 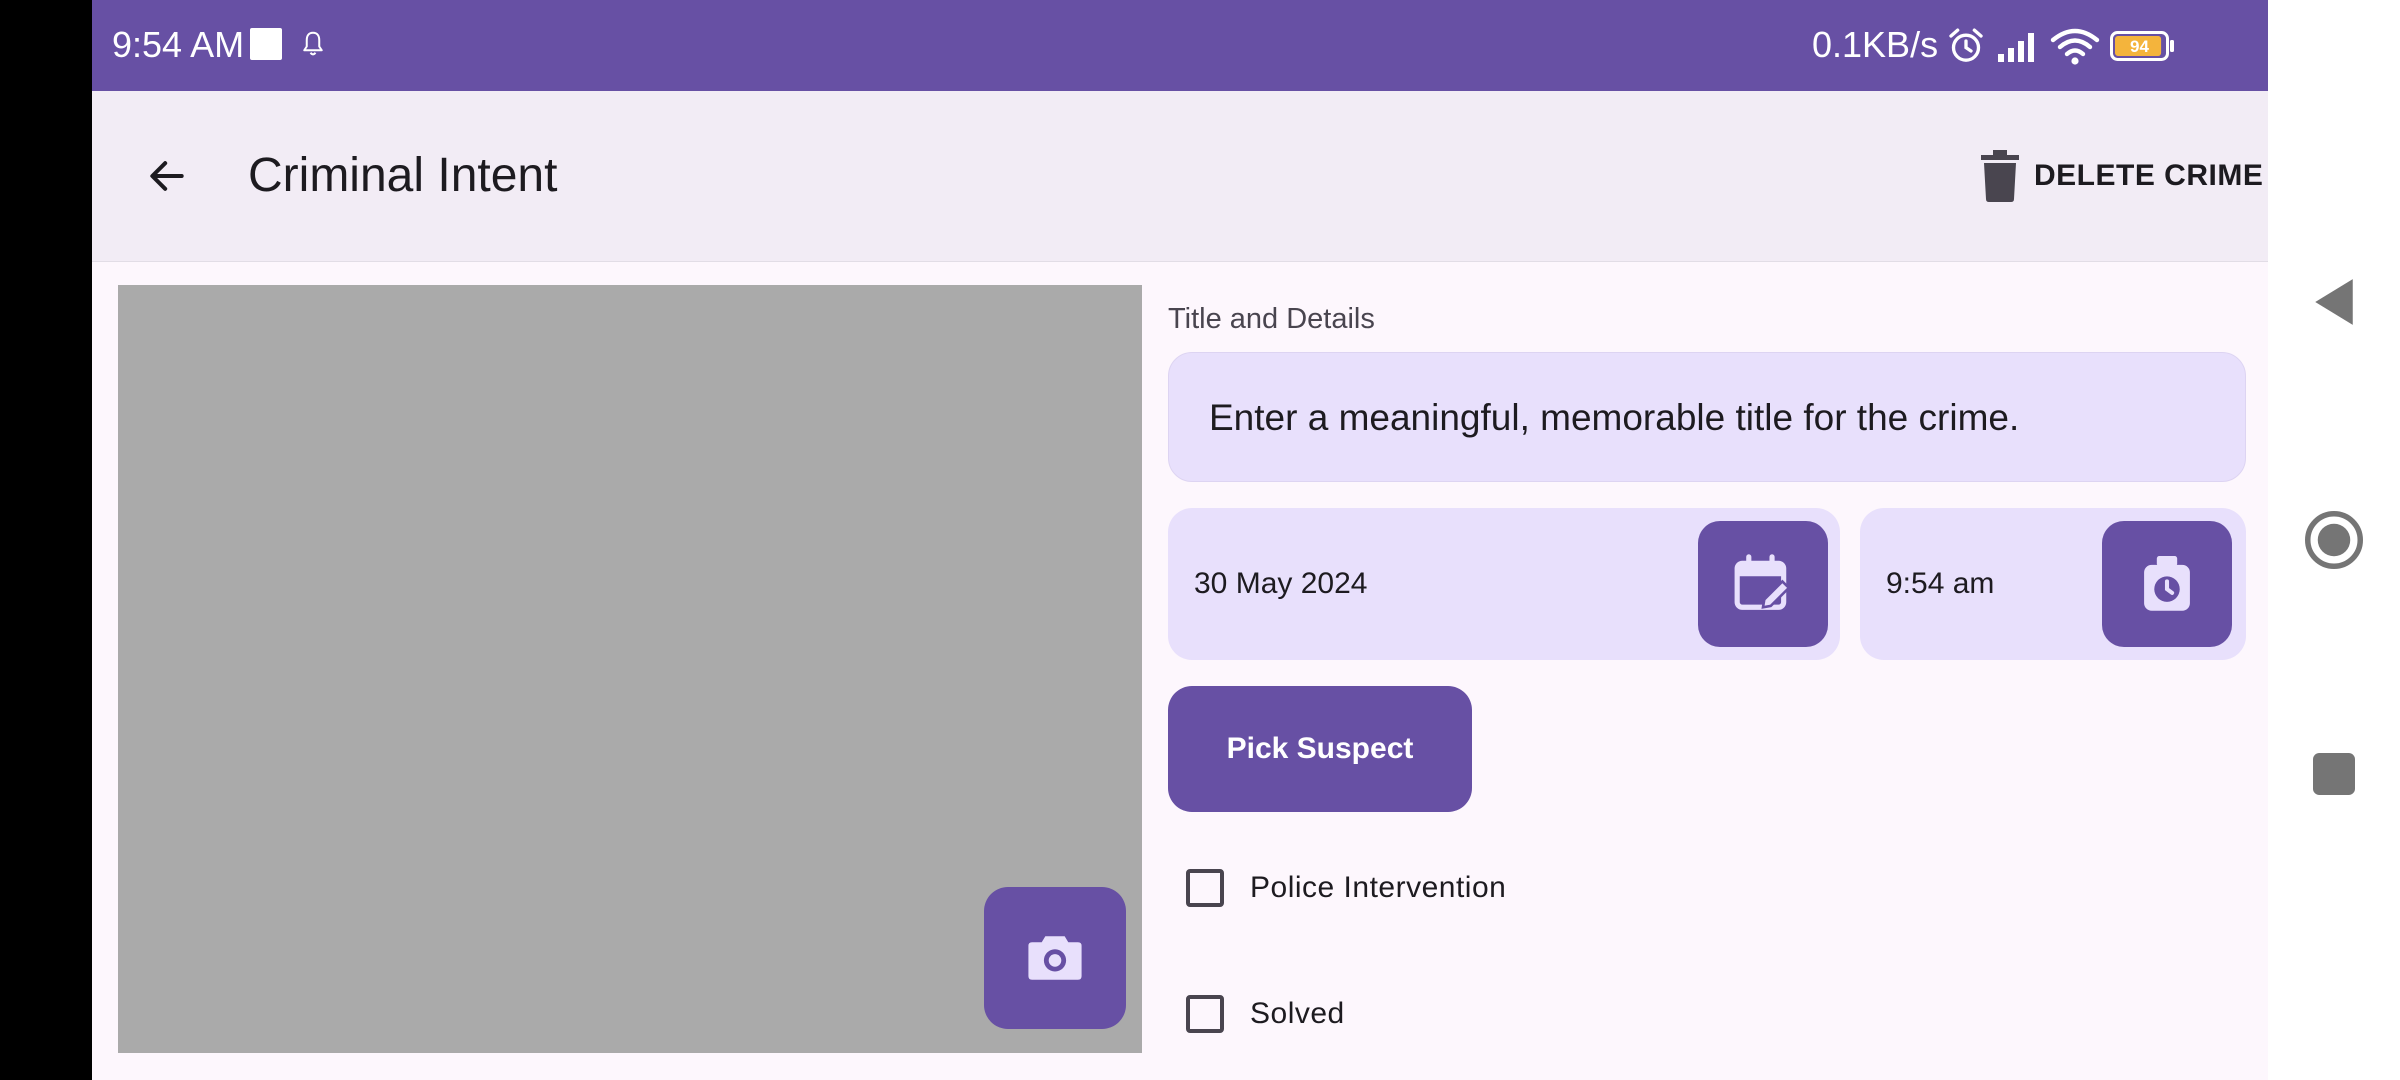 What do you see at coordinates (1205, 888) in the screenshot?
I see `police-intervention-checkbox` at bounding box center [1205, 888].